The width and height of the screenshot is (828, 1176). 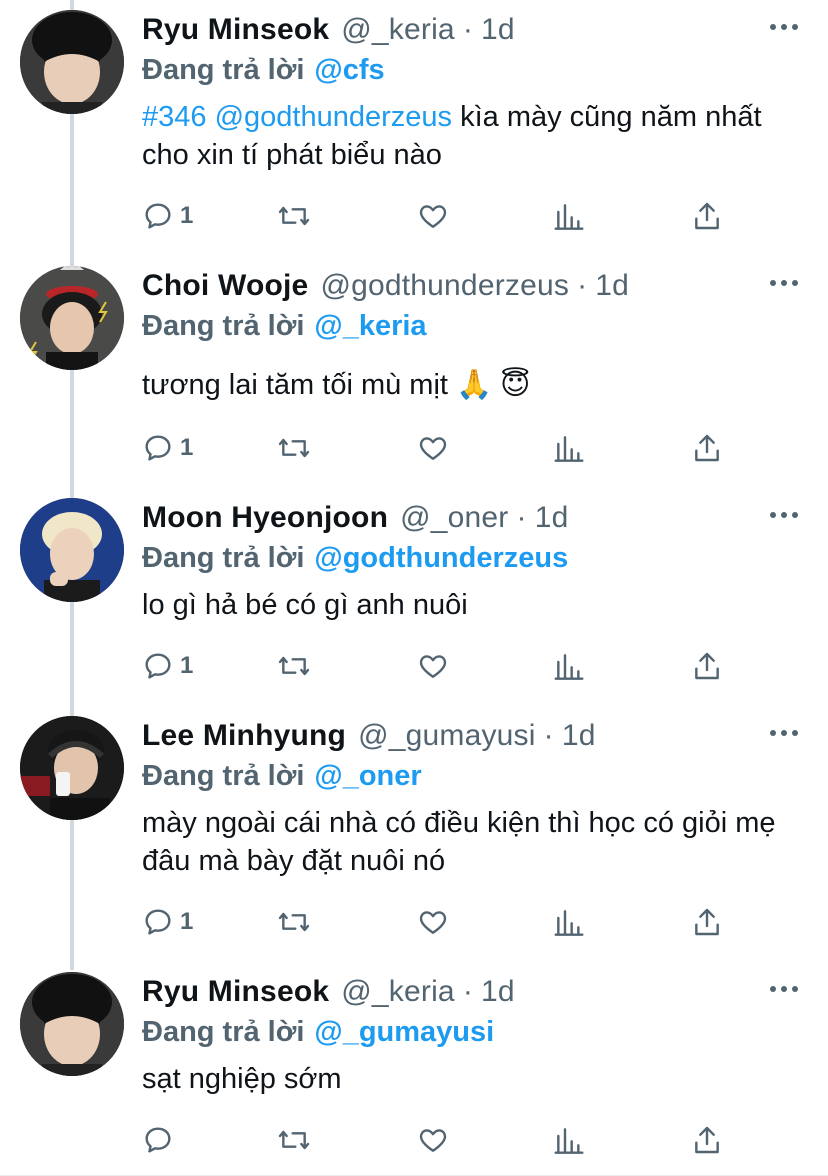 I want to click on user-handle: @_oner, so click(x=454, y=518).